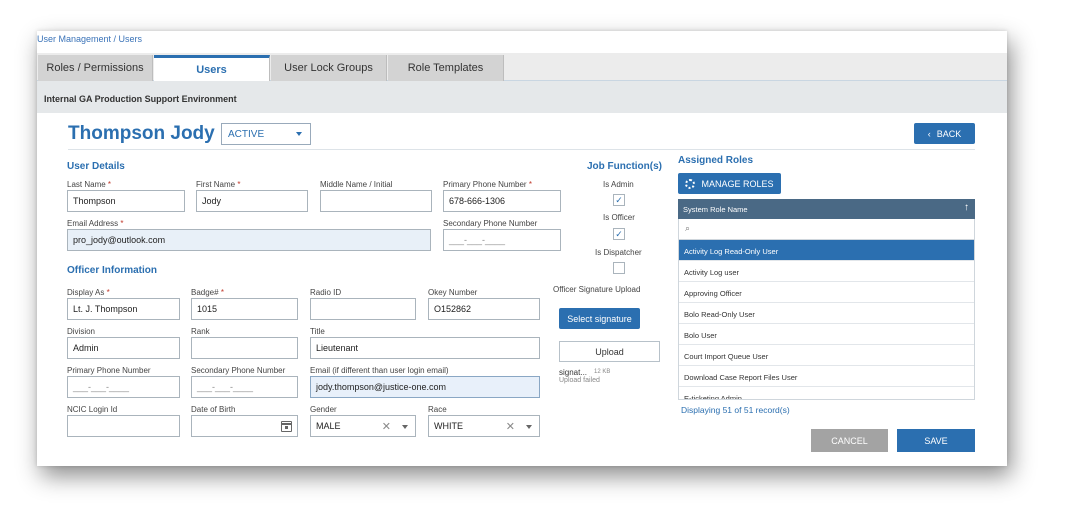 Image resolution: width=1072 pixels, height=531 pixels. I want to click on first-name-label: First Name *, so click(218, 184).